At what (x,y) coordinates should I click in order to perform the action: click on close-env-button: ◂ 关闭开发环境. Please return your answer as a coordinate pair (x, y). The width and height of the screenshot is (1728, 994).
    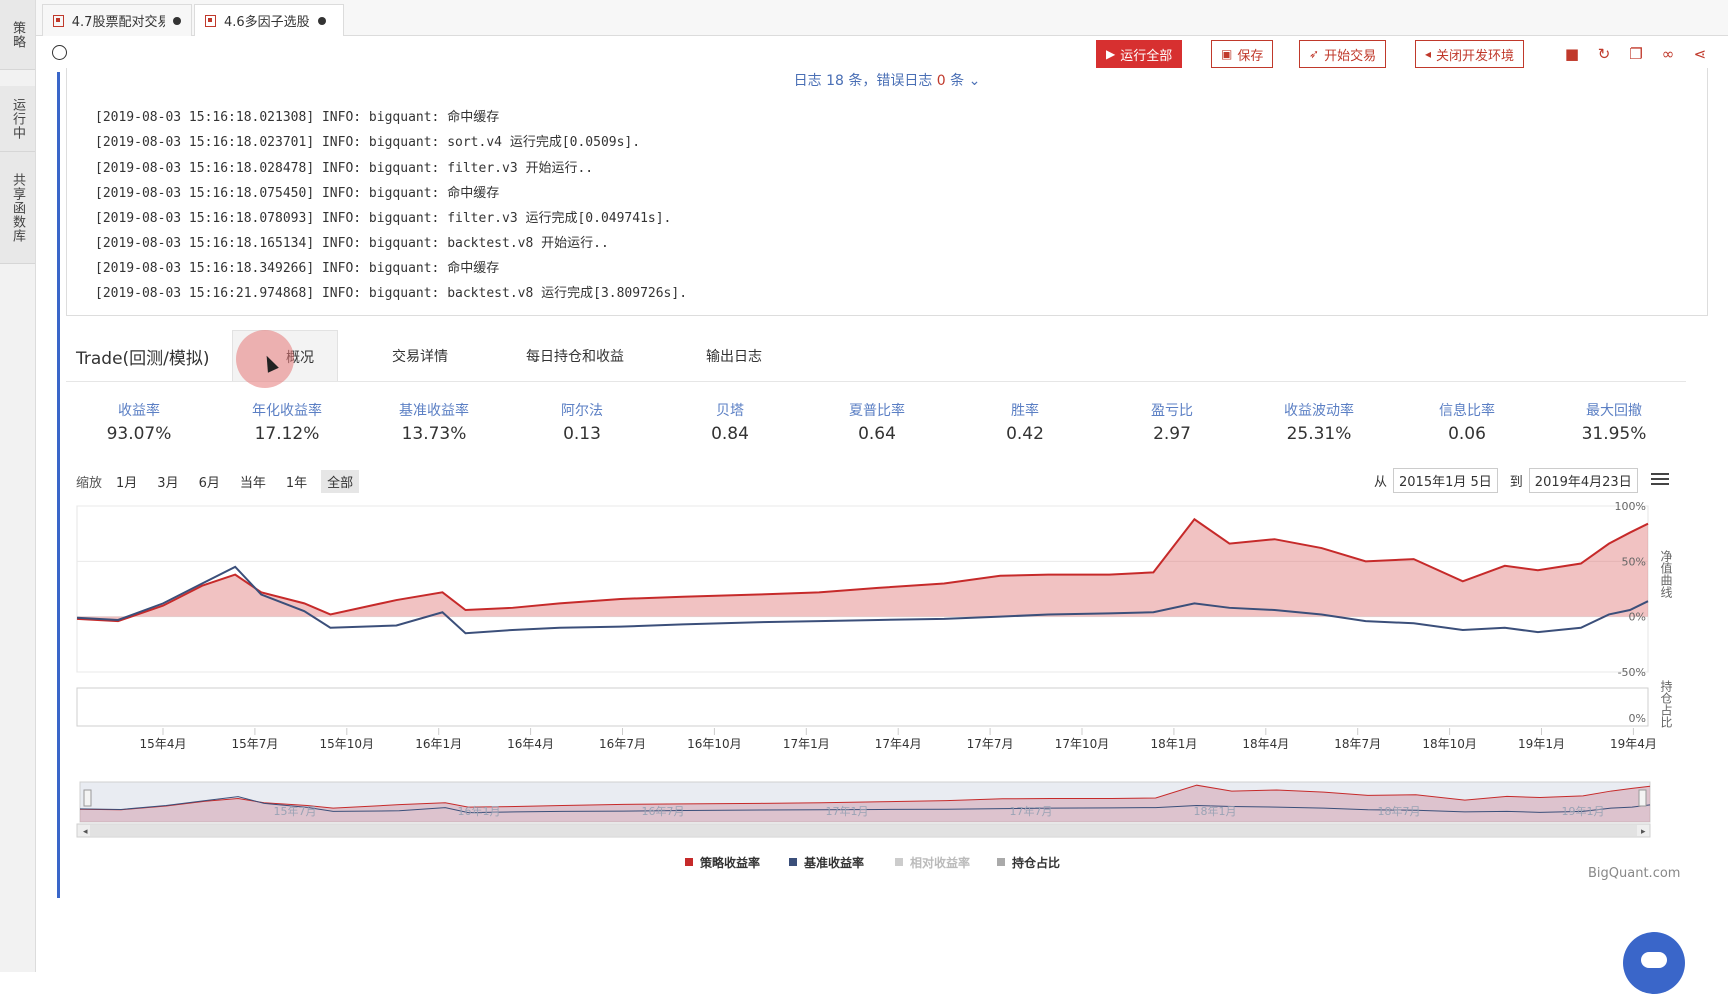
    Looking at the image, I should click on (1470, 54).